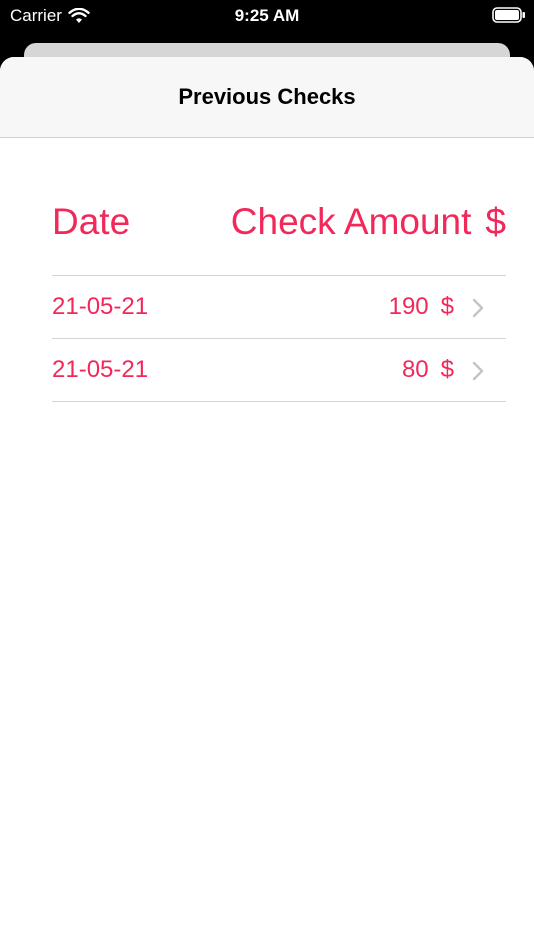  I want to click on amount-column-label: Check Amount, so click(351, 221).